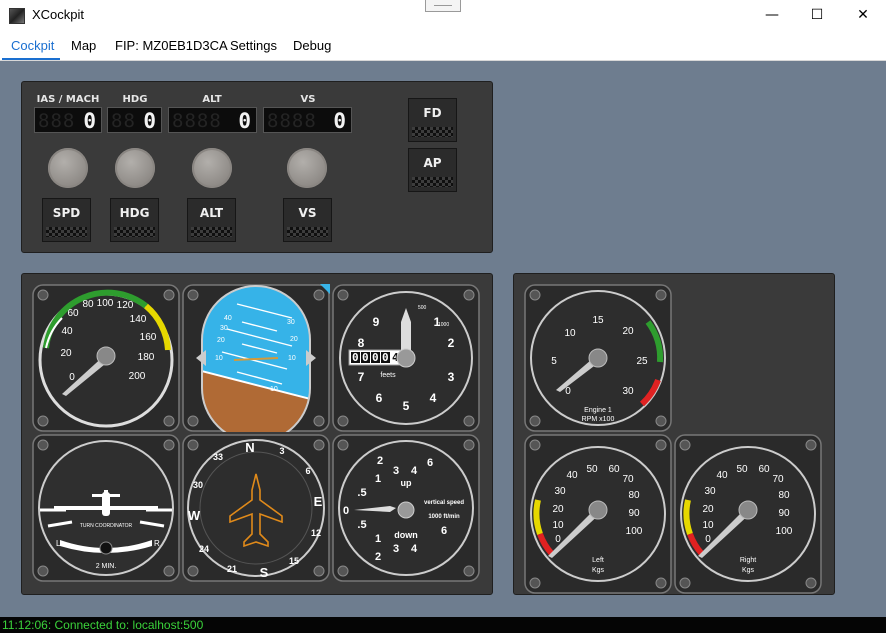  Describe the element at coordinates (406, 406) in the screenshot. I see `svg-text: 5` at that location.